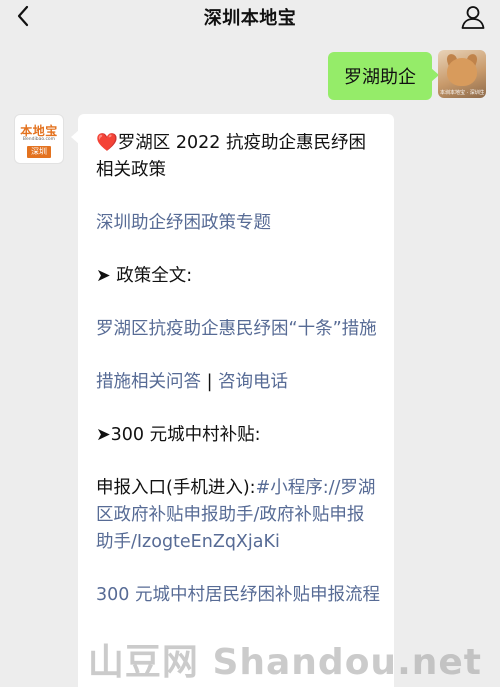  Describe the element at coordinates (231, 156) in the screenshot. I see `message-title-text: 罗湖区 2022 抗疫助企惠民纾困相关政策` at that location.